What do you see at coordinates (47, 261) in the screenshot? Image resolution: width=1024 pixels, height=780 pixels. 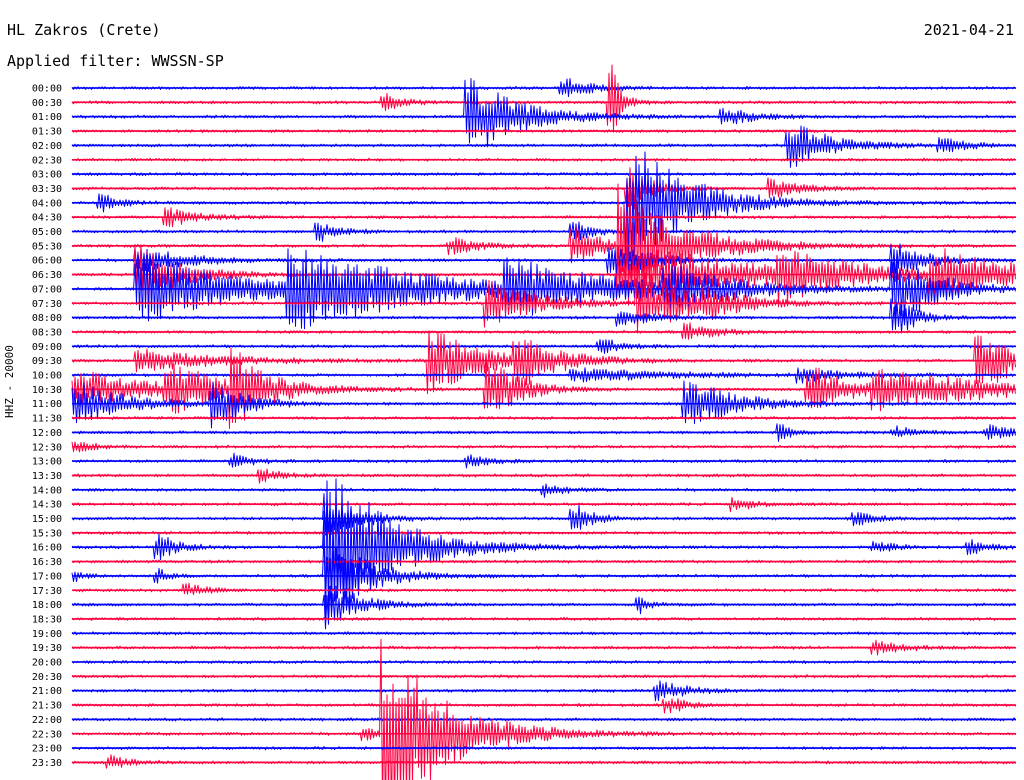 I see `time-tick-label: 06:00` at bounding box center [47, 261].